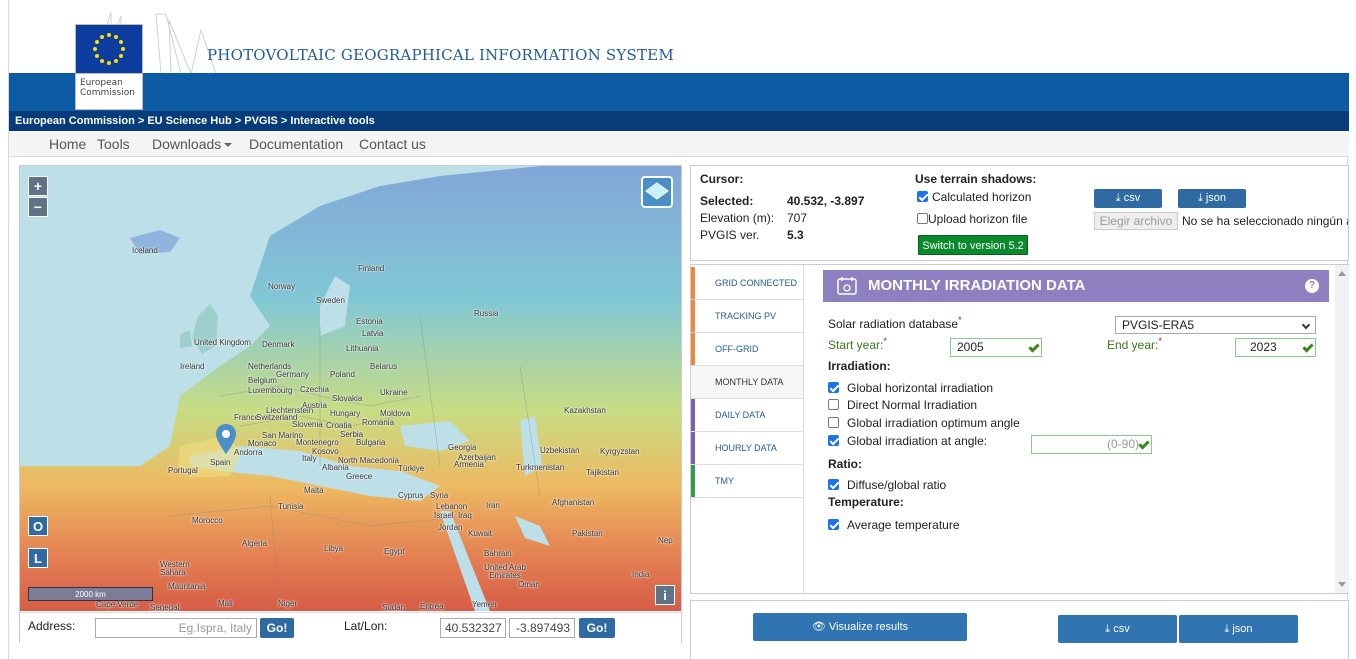 Image resolution: width=1356 pixels, height=659 pixels. Describe the element at coordinates (67, 144) in the screenshot. I see `nav-home: Home` at that location.